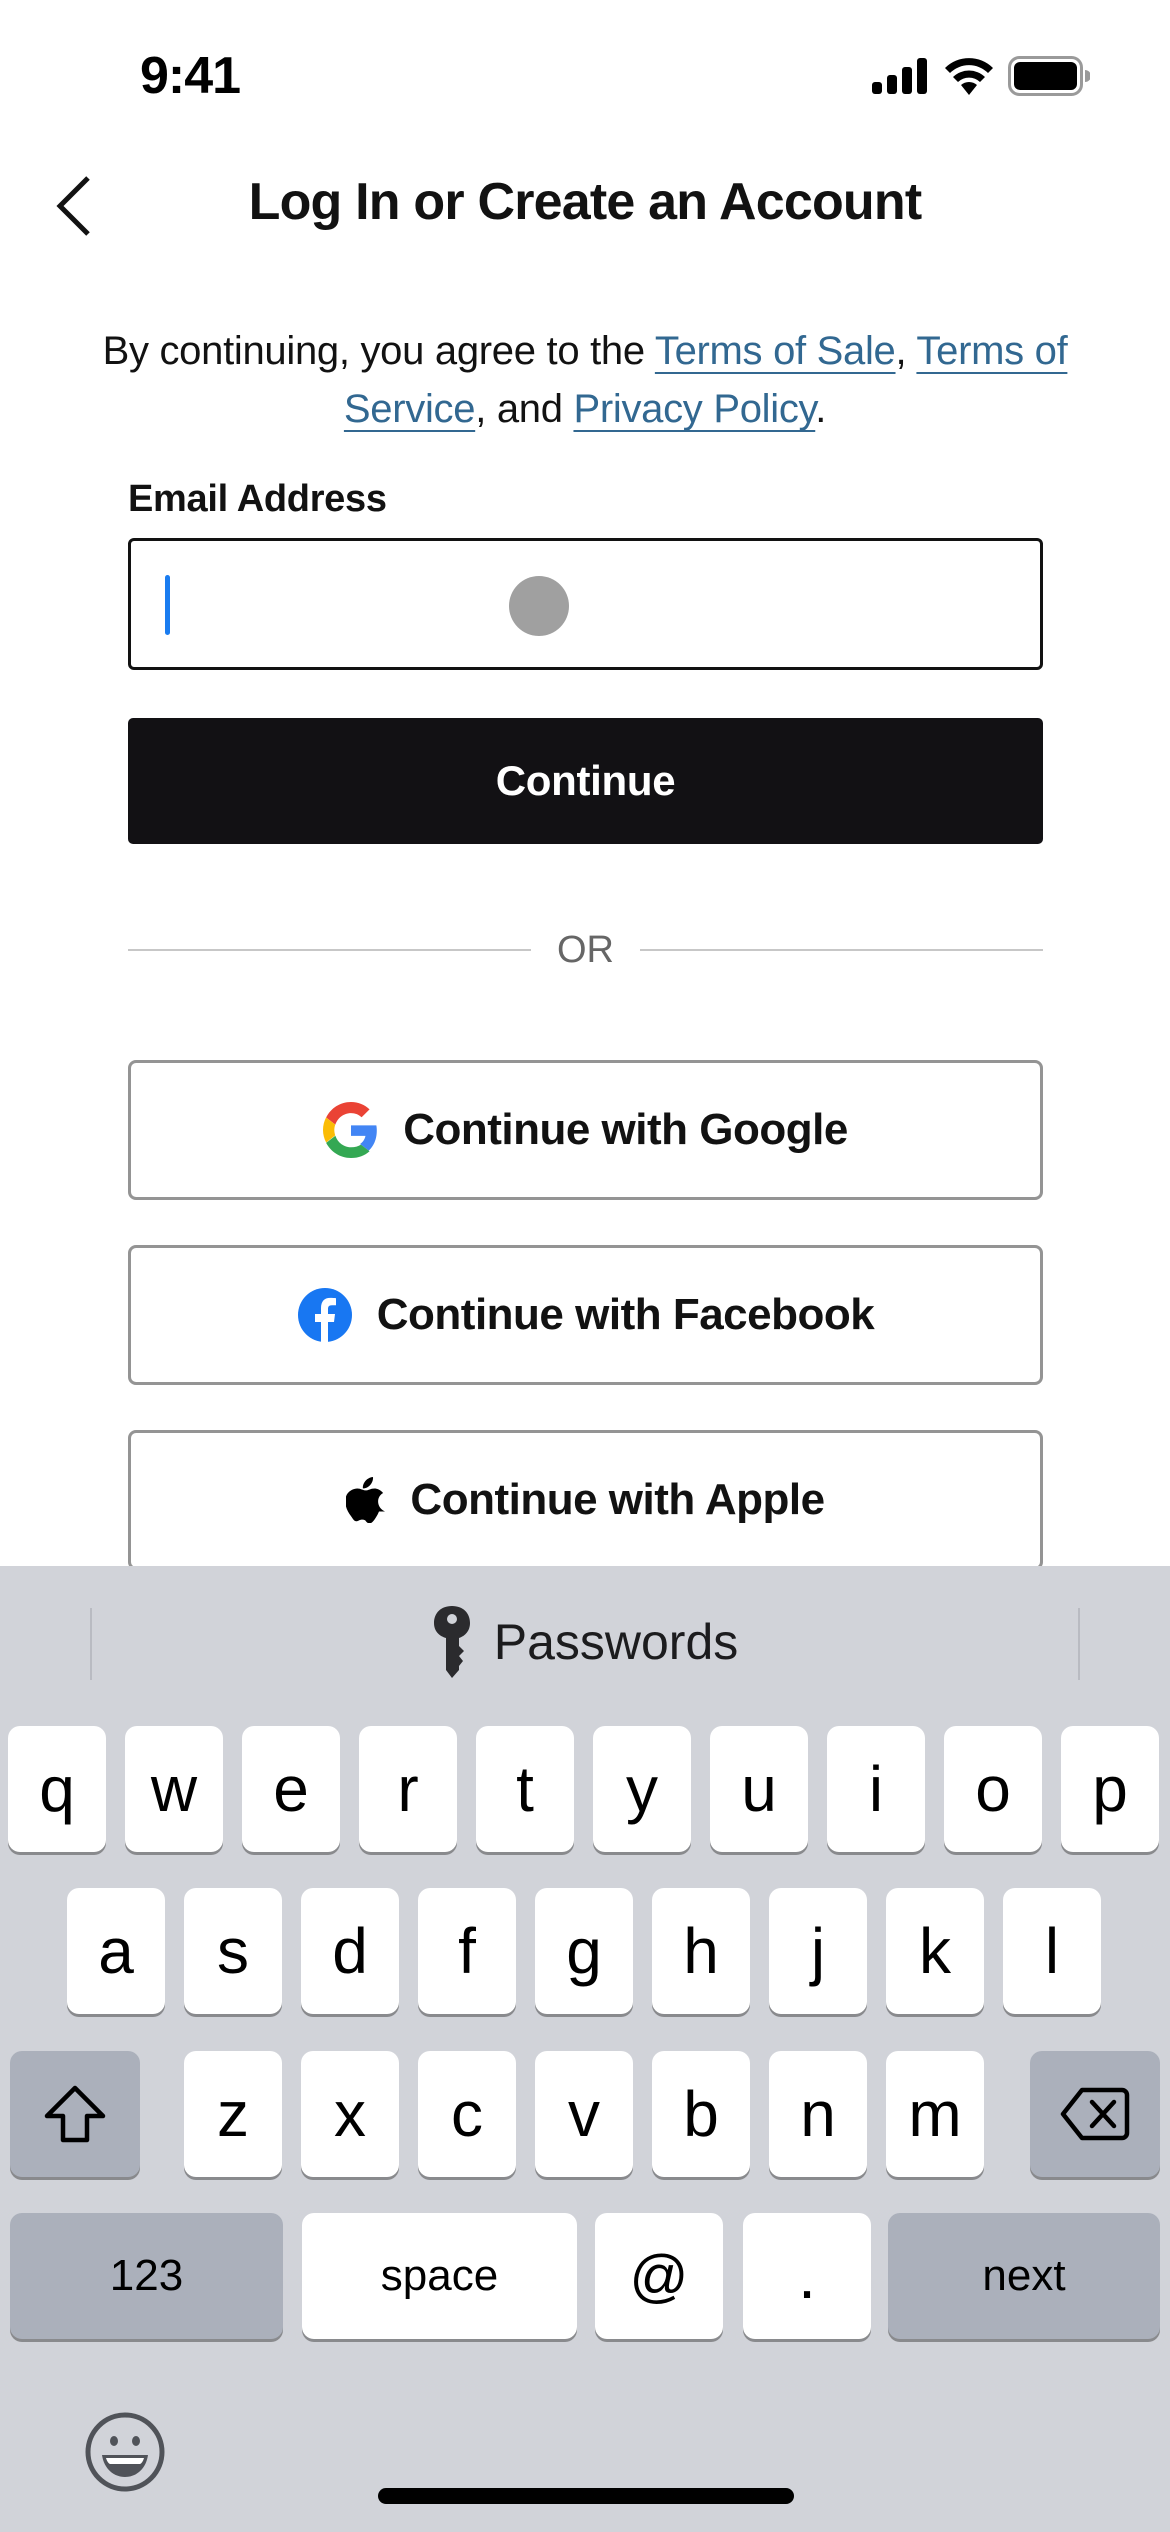 Image resolution: width=1170 pixels, height=2532 pixels. I want to click on key-u: u, so click(759, 1789).